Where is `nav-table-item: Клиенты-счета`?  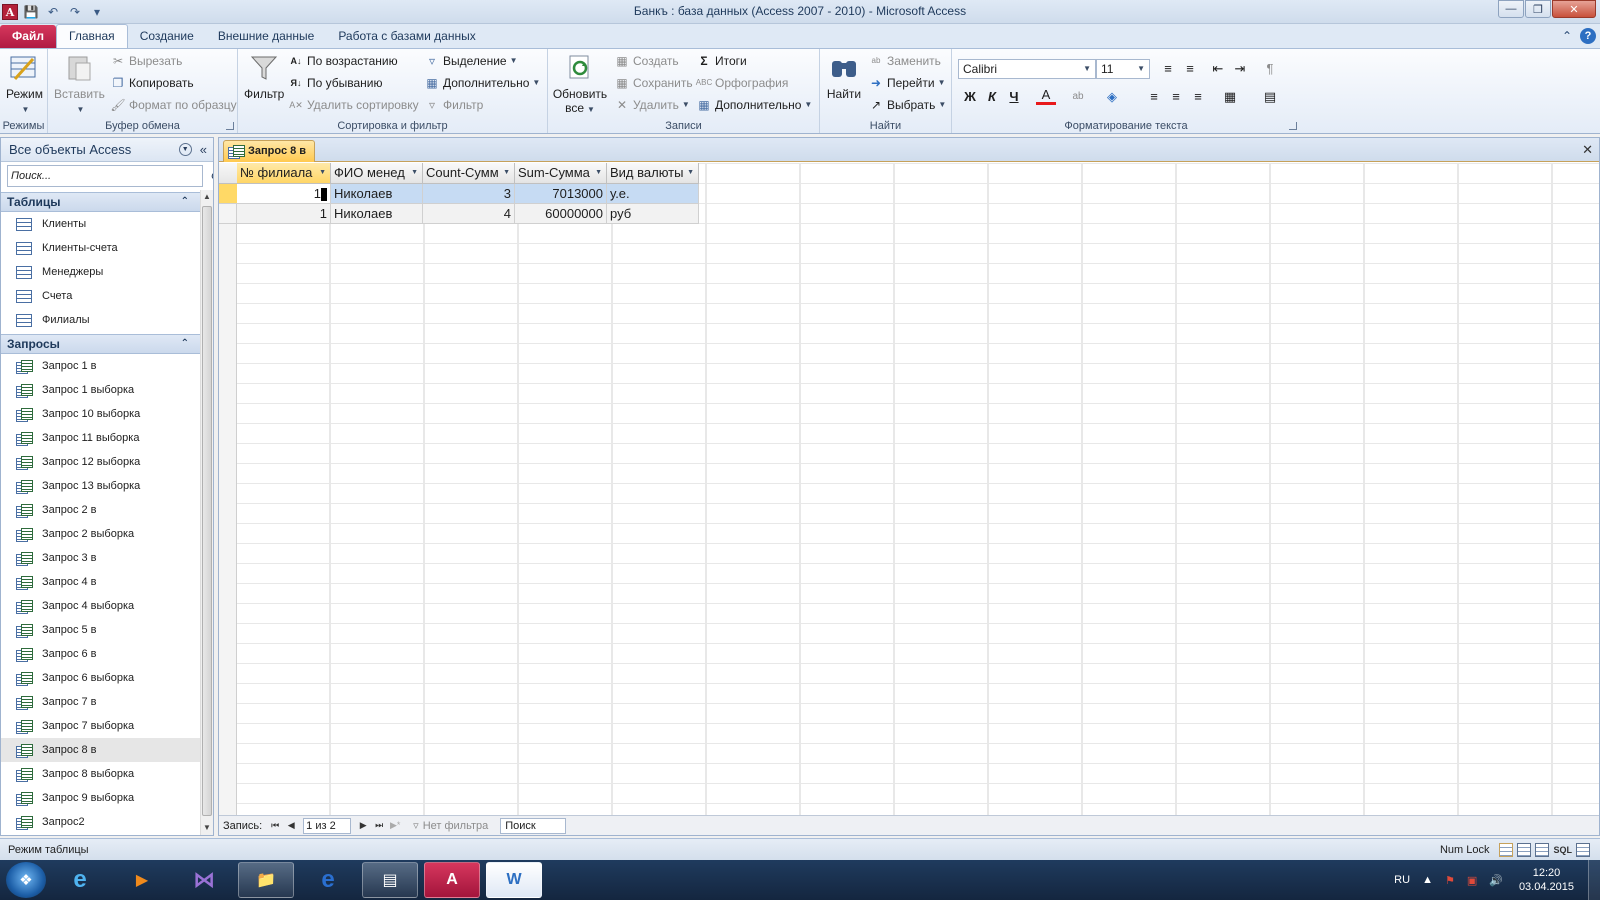
nav-table-item: Клиенты-счета is located at coordinates (101, 248).